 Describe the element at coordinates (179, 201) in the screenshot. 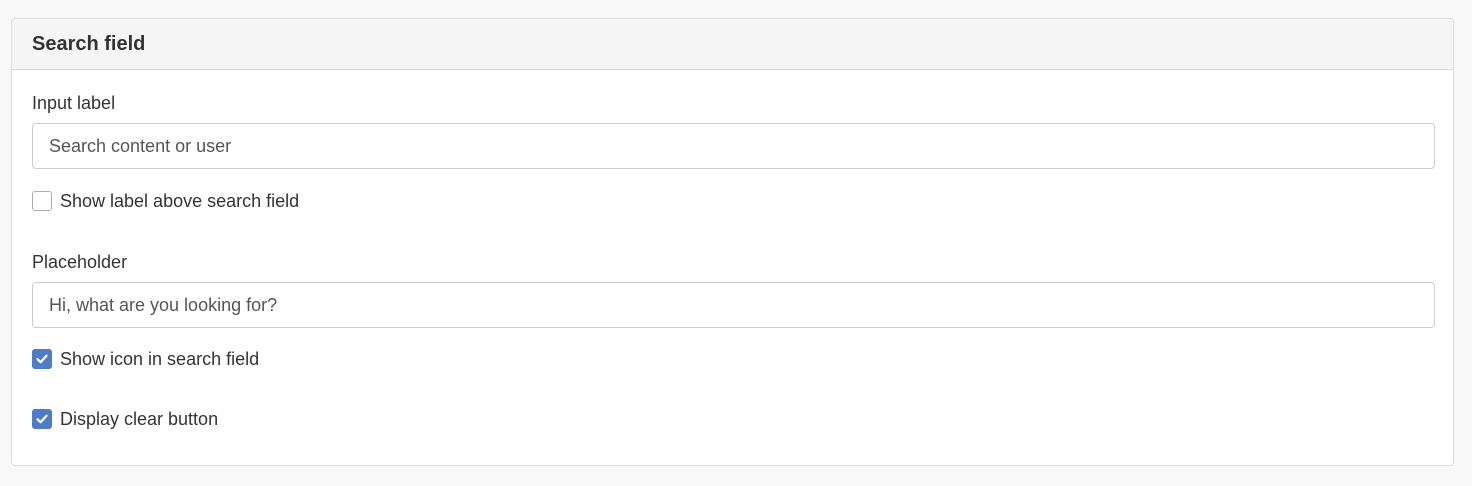

I see `show-label-checkbox-label: Show label above search field` at that location.